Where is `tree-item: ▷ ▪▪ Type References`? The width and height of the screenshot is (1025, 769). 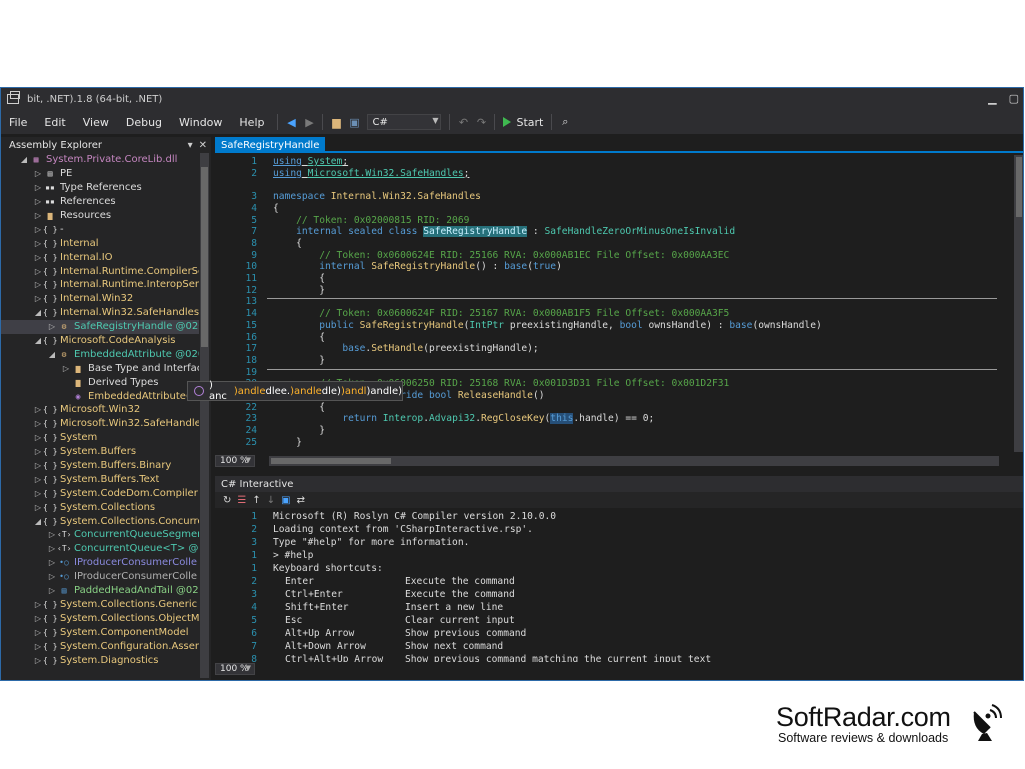
tree-item: ▷ ▪▪ Type References is located at coordinates (100, 188).